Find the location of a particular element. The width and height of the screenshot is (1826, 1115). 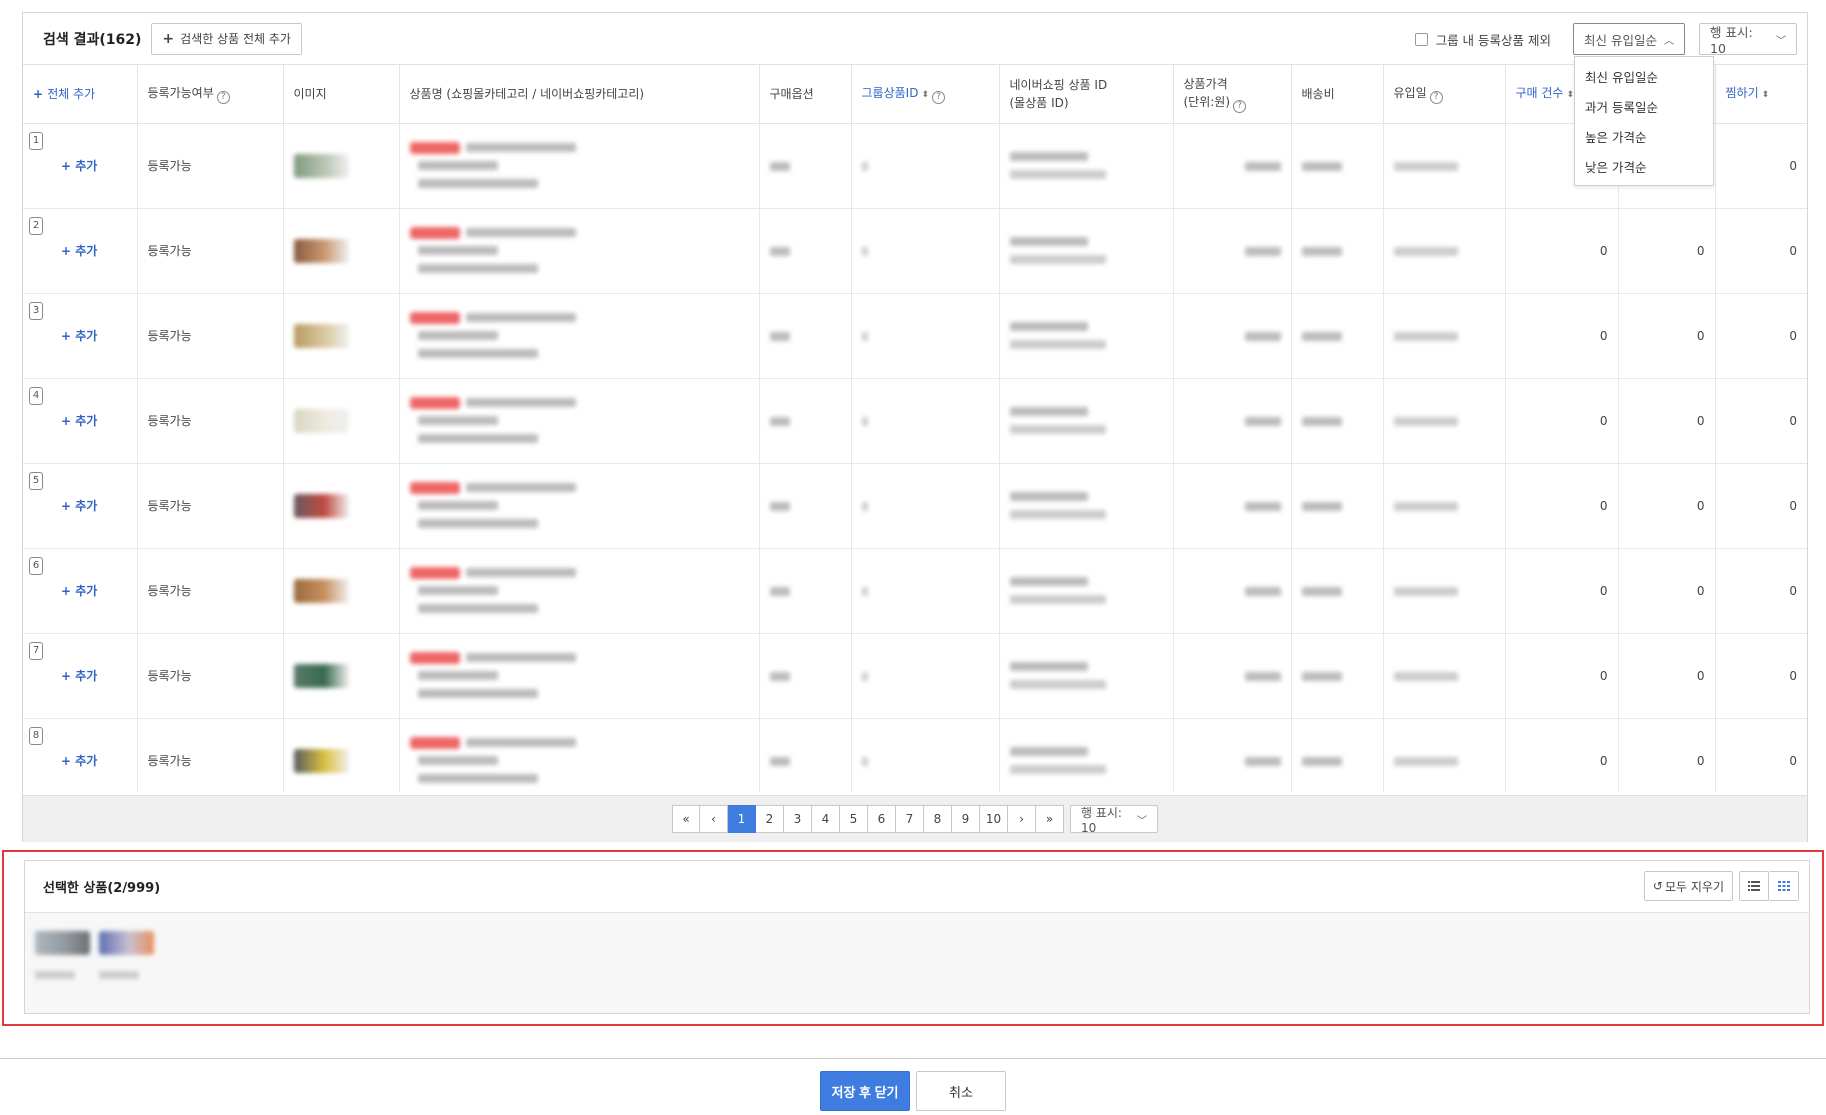

inflow-date-header: 유입일? is located at coordinates (1444, 94).